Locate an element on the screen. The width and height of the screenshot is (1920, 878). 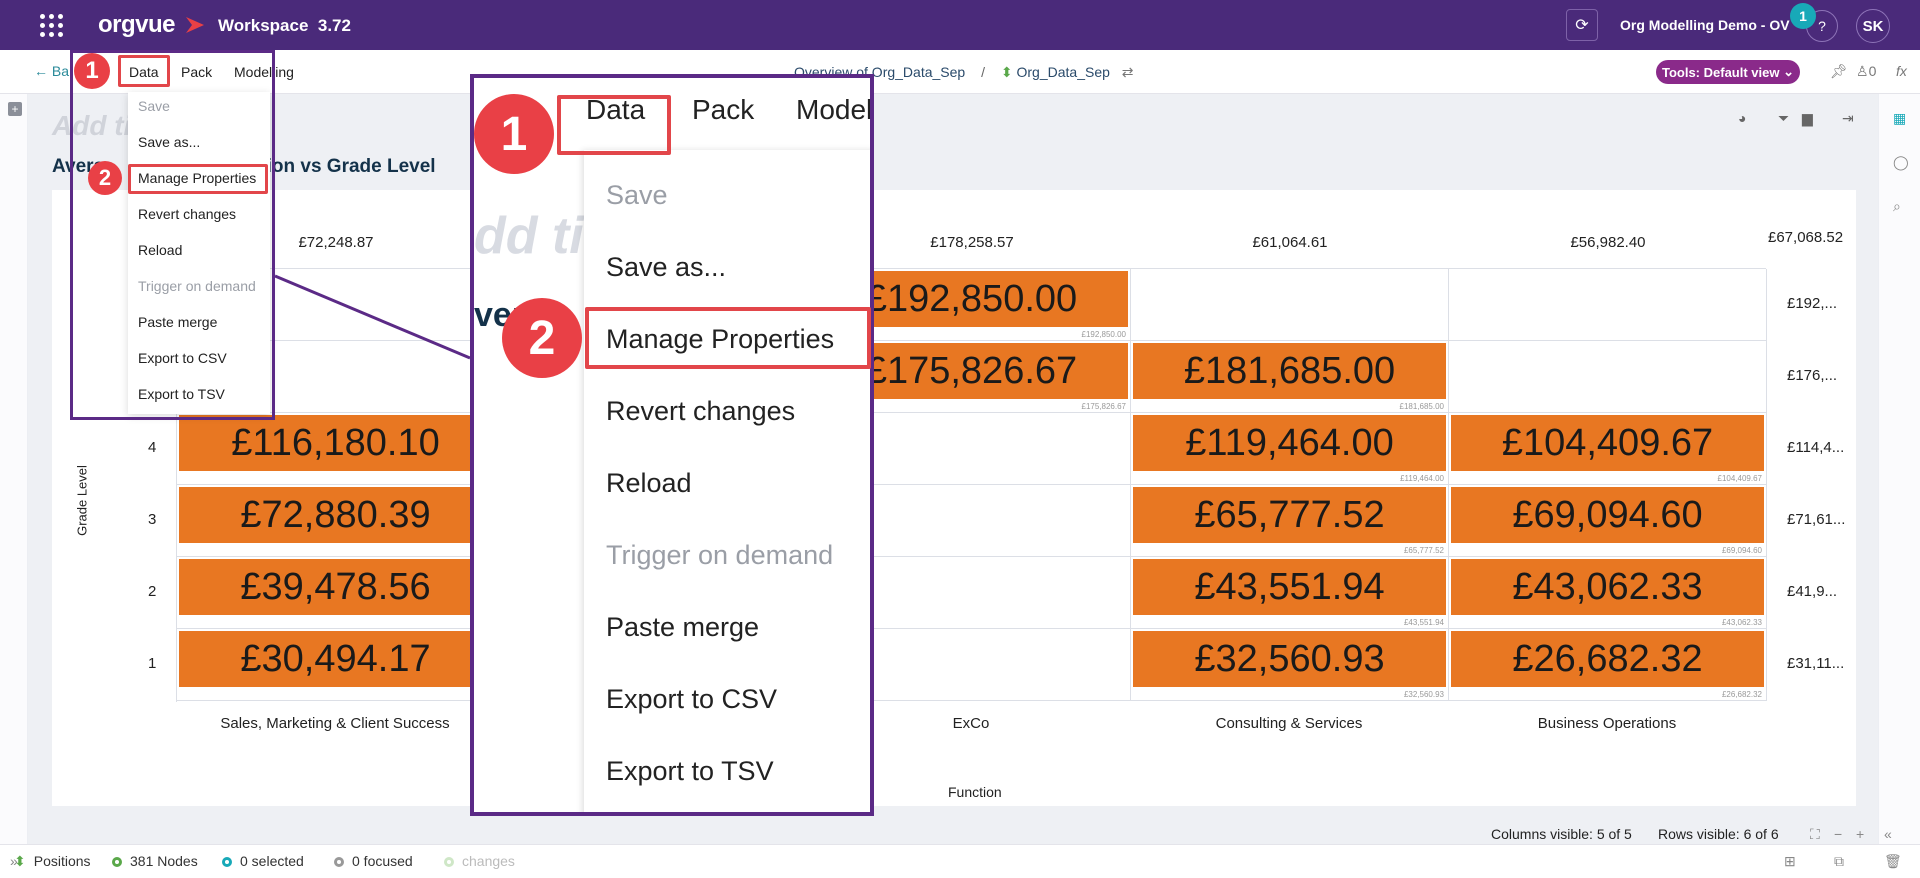
status-positions: ⬍ Positions is located at coordinates (52, 861).